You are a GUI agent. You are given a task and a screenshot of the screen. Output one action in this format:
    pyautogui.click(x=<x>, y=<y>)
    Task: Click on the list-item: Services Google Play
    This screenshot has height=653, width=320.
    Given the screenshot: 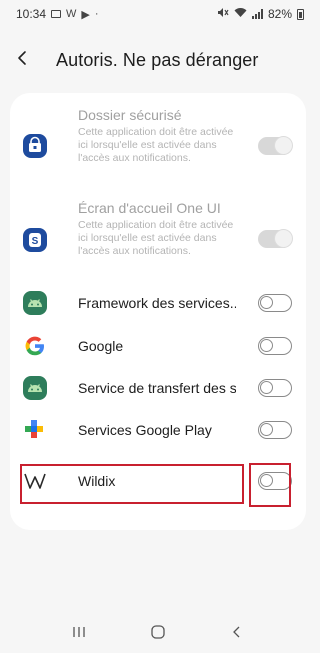 What is the action you would take?
    pyautogui.click(x=158, y=430)
    